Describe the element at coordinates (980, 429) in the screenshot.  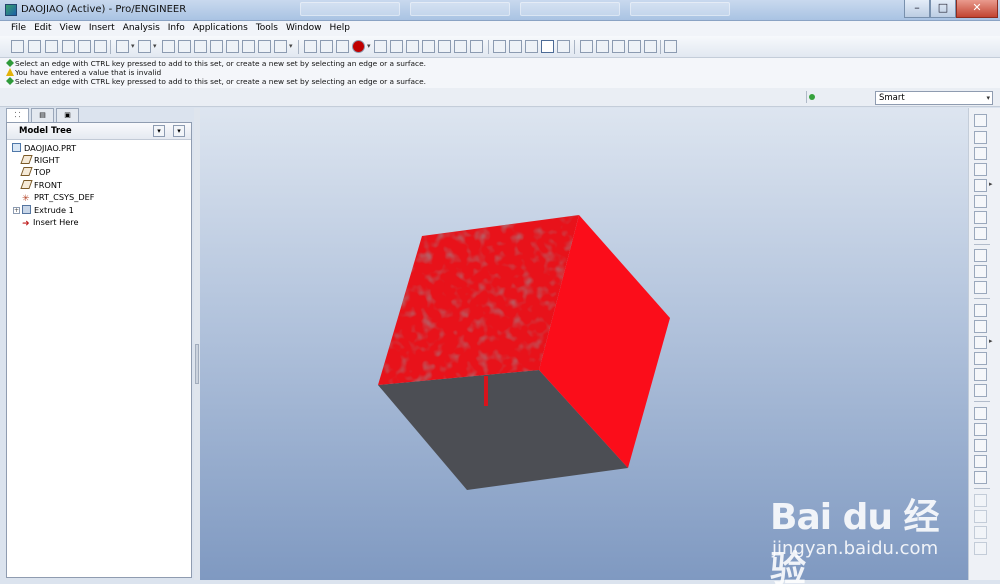
I see `mirror-tool-icon` at that location.